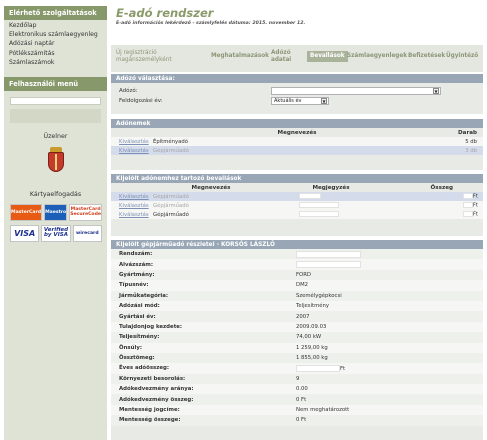 Image resolution: width=487 pixels, height=440 pixels. Describe the element at coordinates (323, 410) in the screenshot. I see `detail-value: Nem meghatározott` at that location.